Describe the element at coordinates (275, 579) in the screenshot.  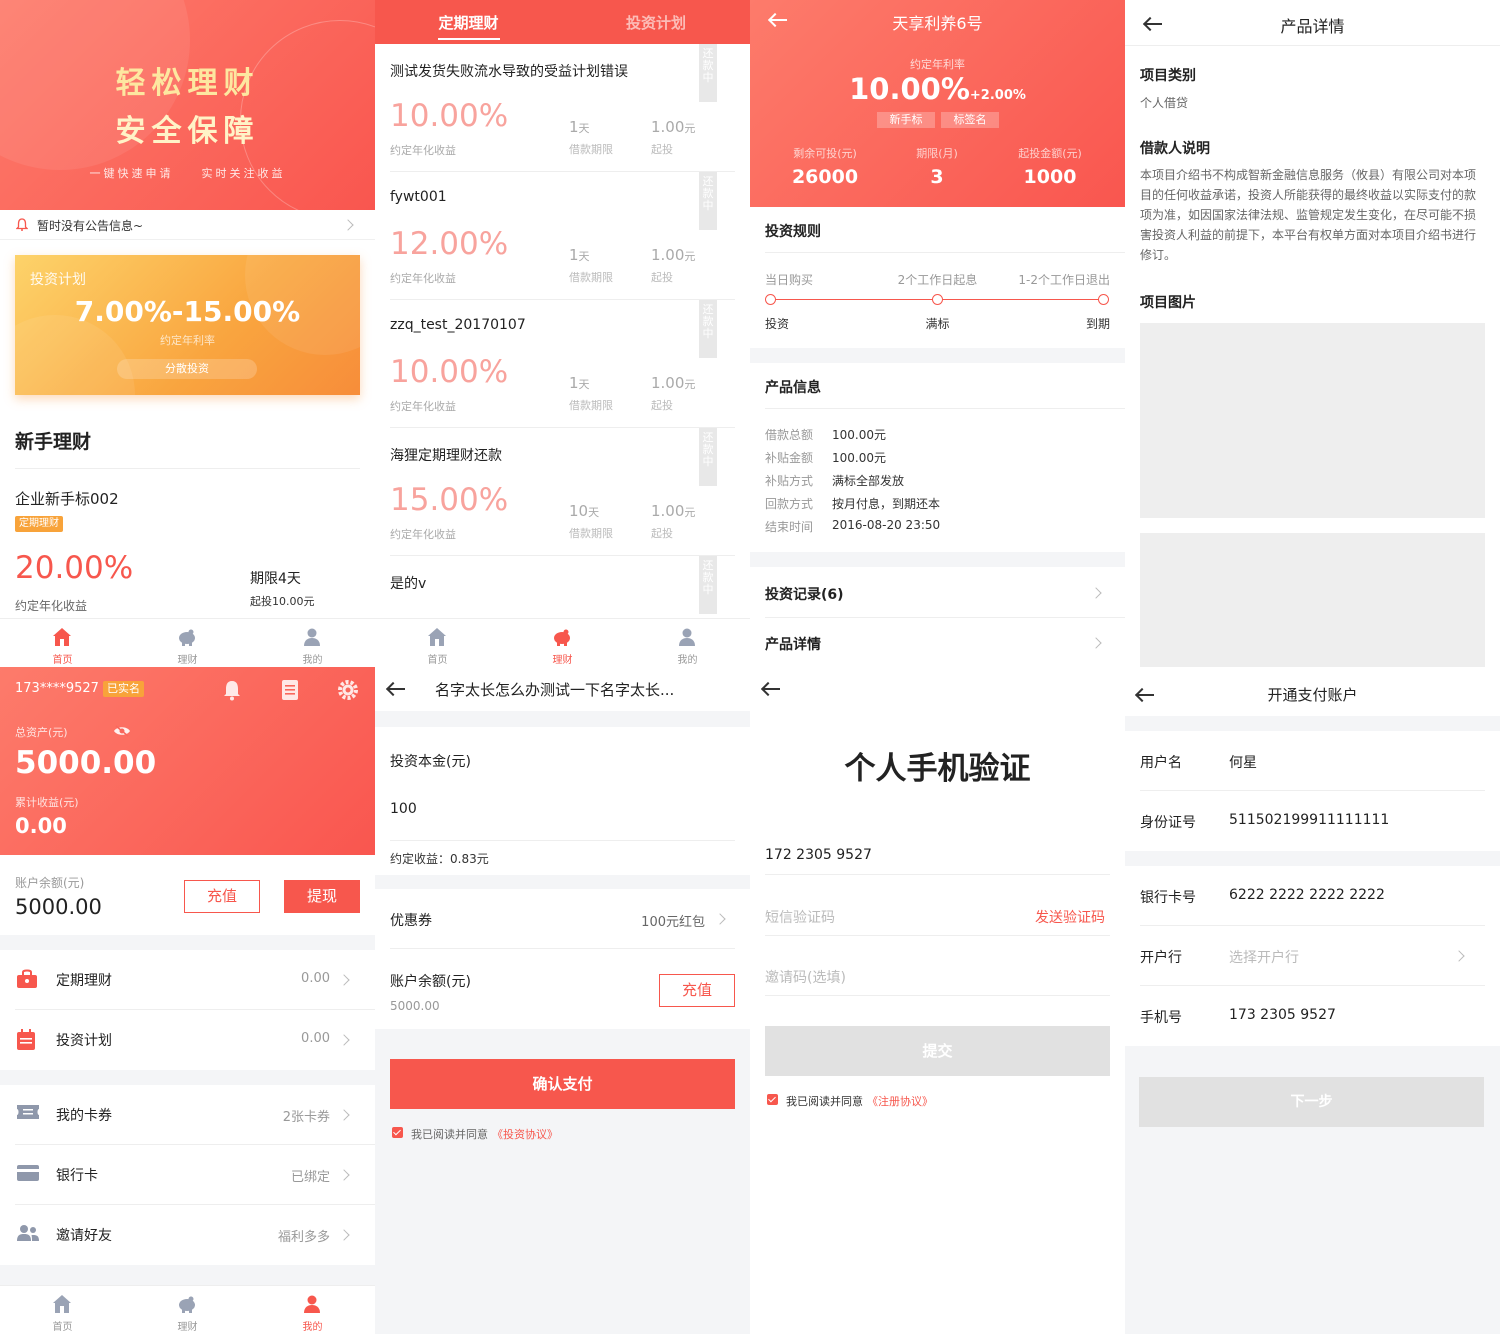
I see `product-term: 期限4天` at that location.